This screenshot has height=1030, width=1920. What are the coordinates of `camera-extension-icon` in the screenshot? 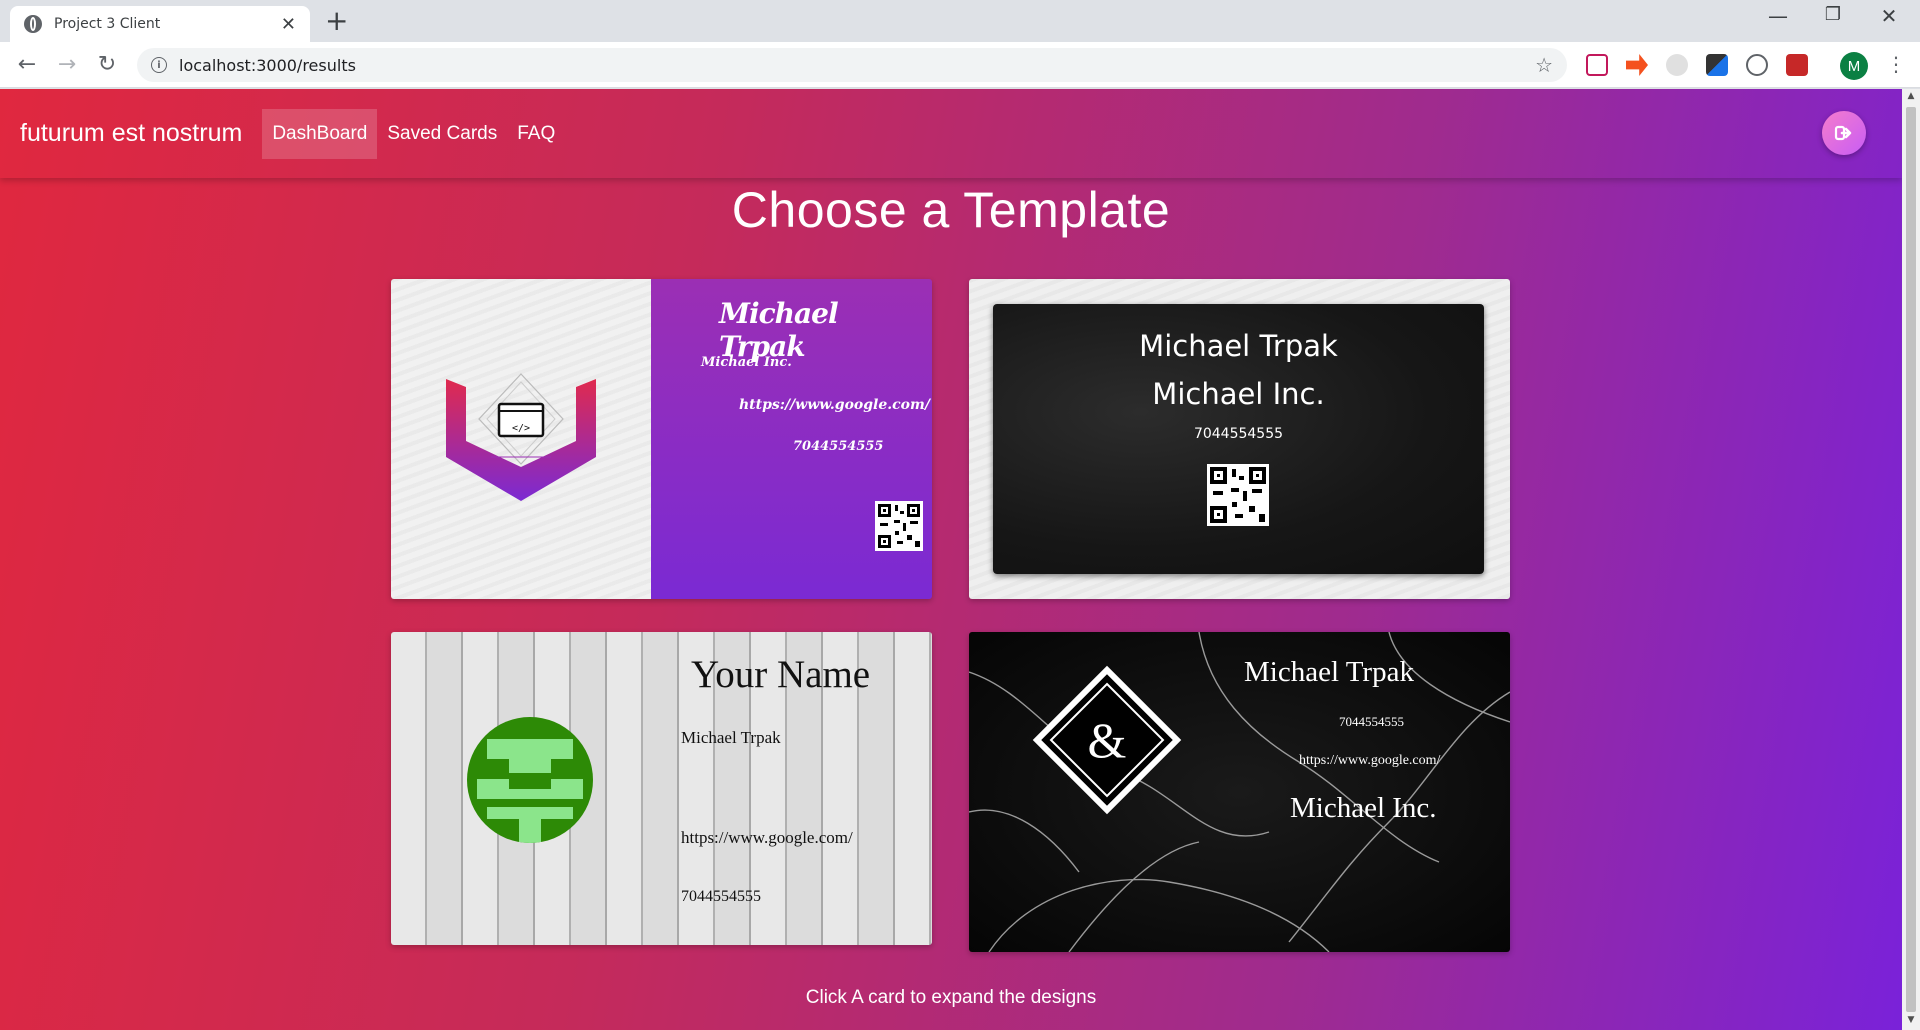 It's located at (1677, 65).